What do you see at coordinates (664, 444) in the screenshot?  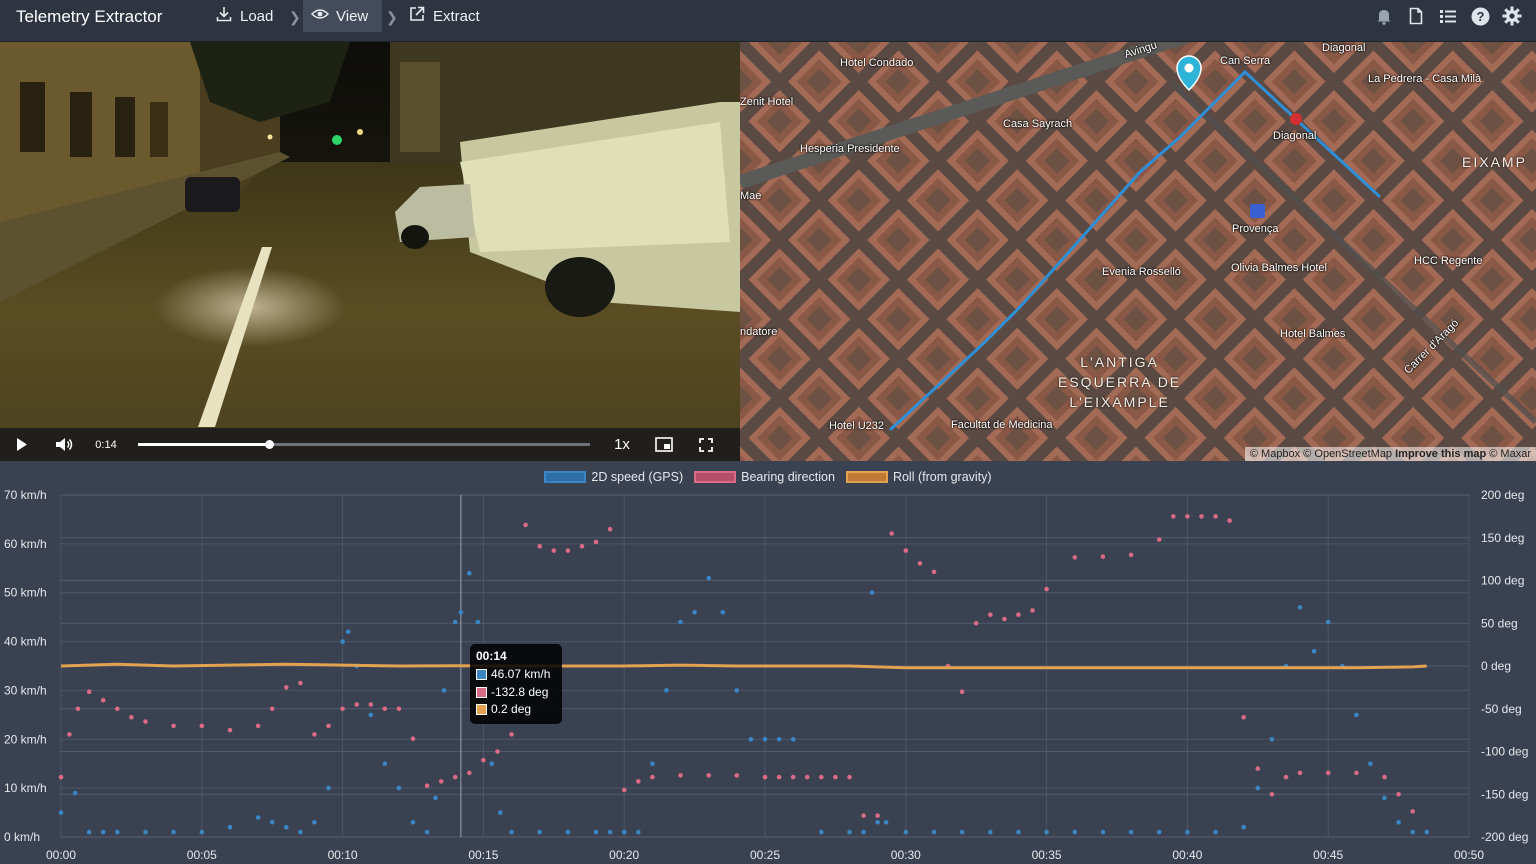 I see `picture-in-picture-icon` at bounding box center [664, 444].